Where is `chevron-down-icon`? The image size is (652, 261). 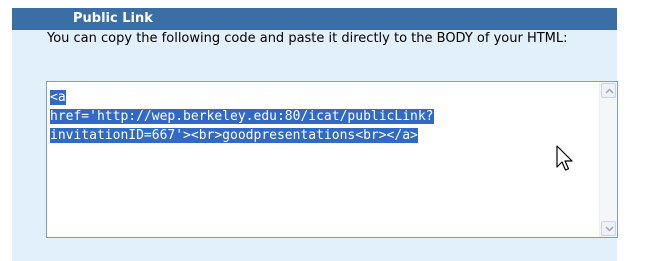 chevron-down-icon is located at coordinates (609, 229).